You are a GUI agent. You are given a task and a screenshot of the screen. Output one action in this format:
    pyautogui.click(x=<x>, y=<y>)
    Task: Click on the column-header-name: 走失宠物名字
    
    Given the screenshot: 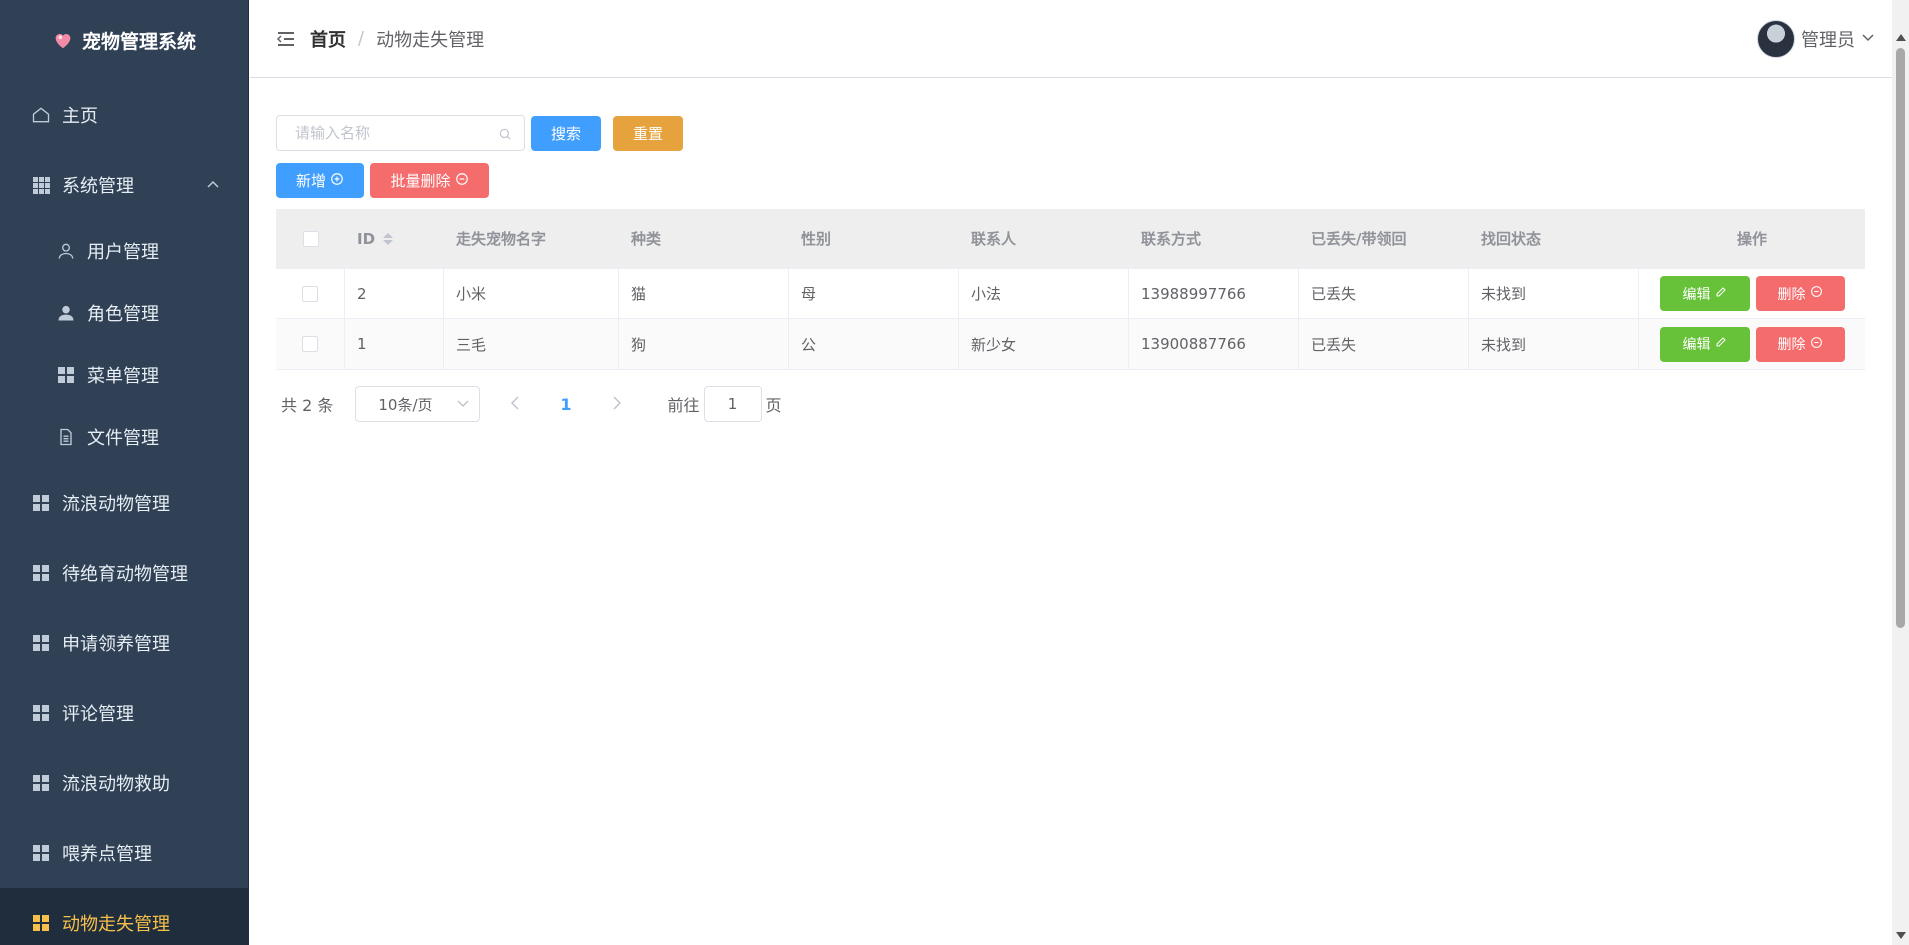 What is the action you would take?
    pyautogui.click(x=501, y=239)
    